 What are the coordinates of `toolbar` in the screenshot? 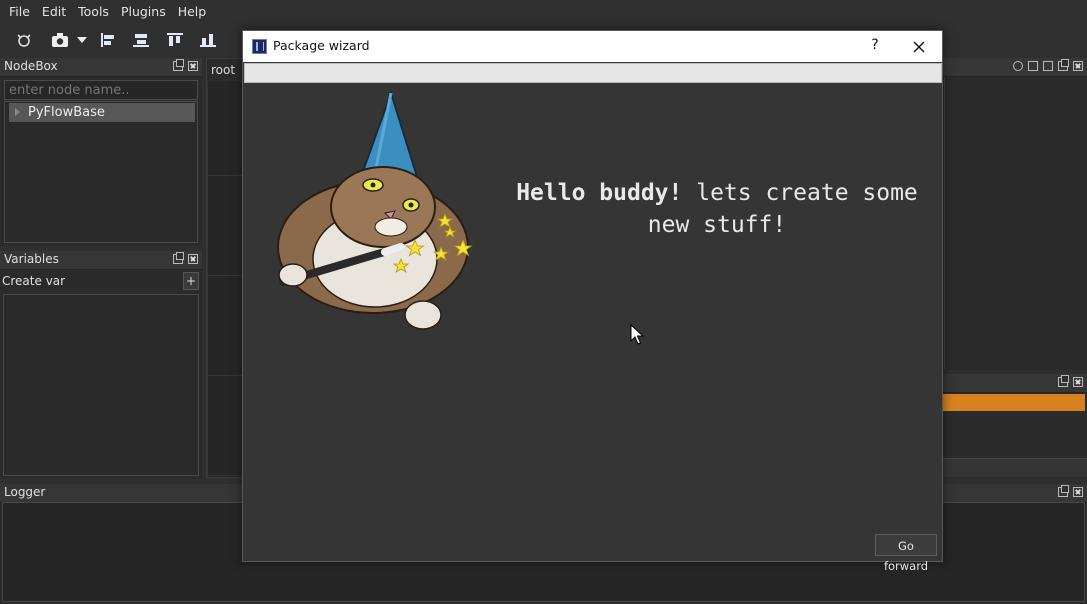 It's located at (121, 40).